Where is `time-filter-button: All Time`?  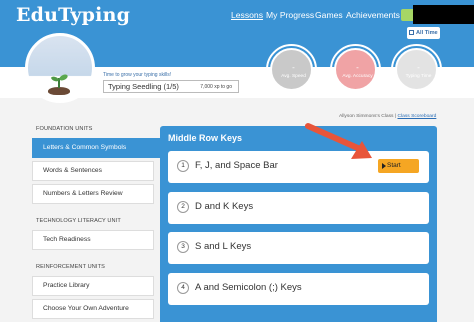
time-filter-button: All Time is located at coordinates (423, 33).